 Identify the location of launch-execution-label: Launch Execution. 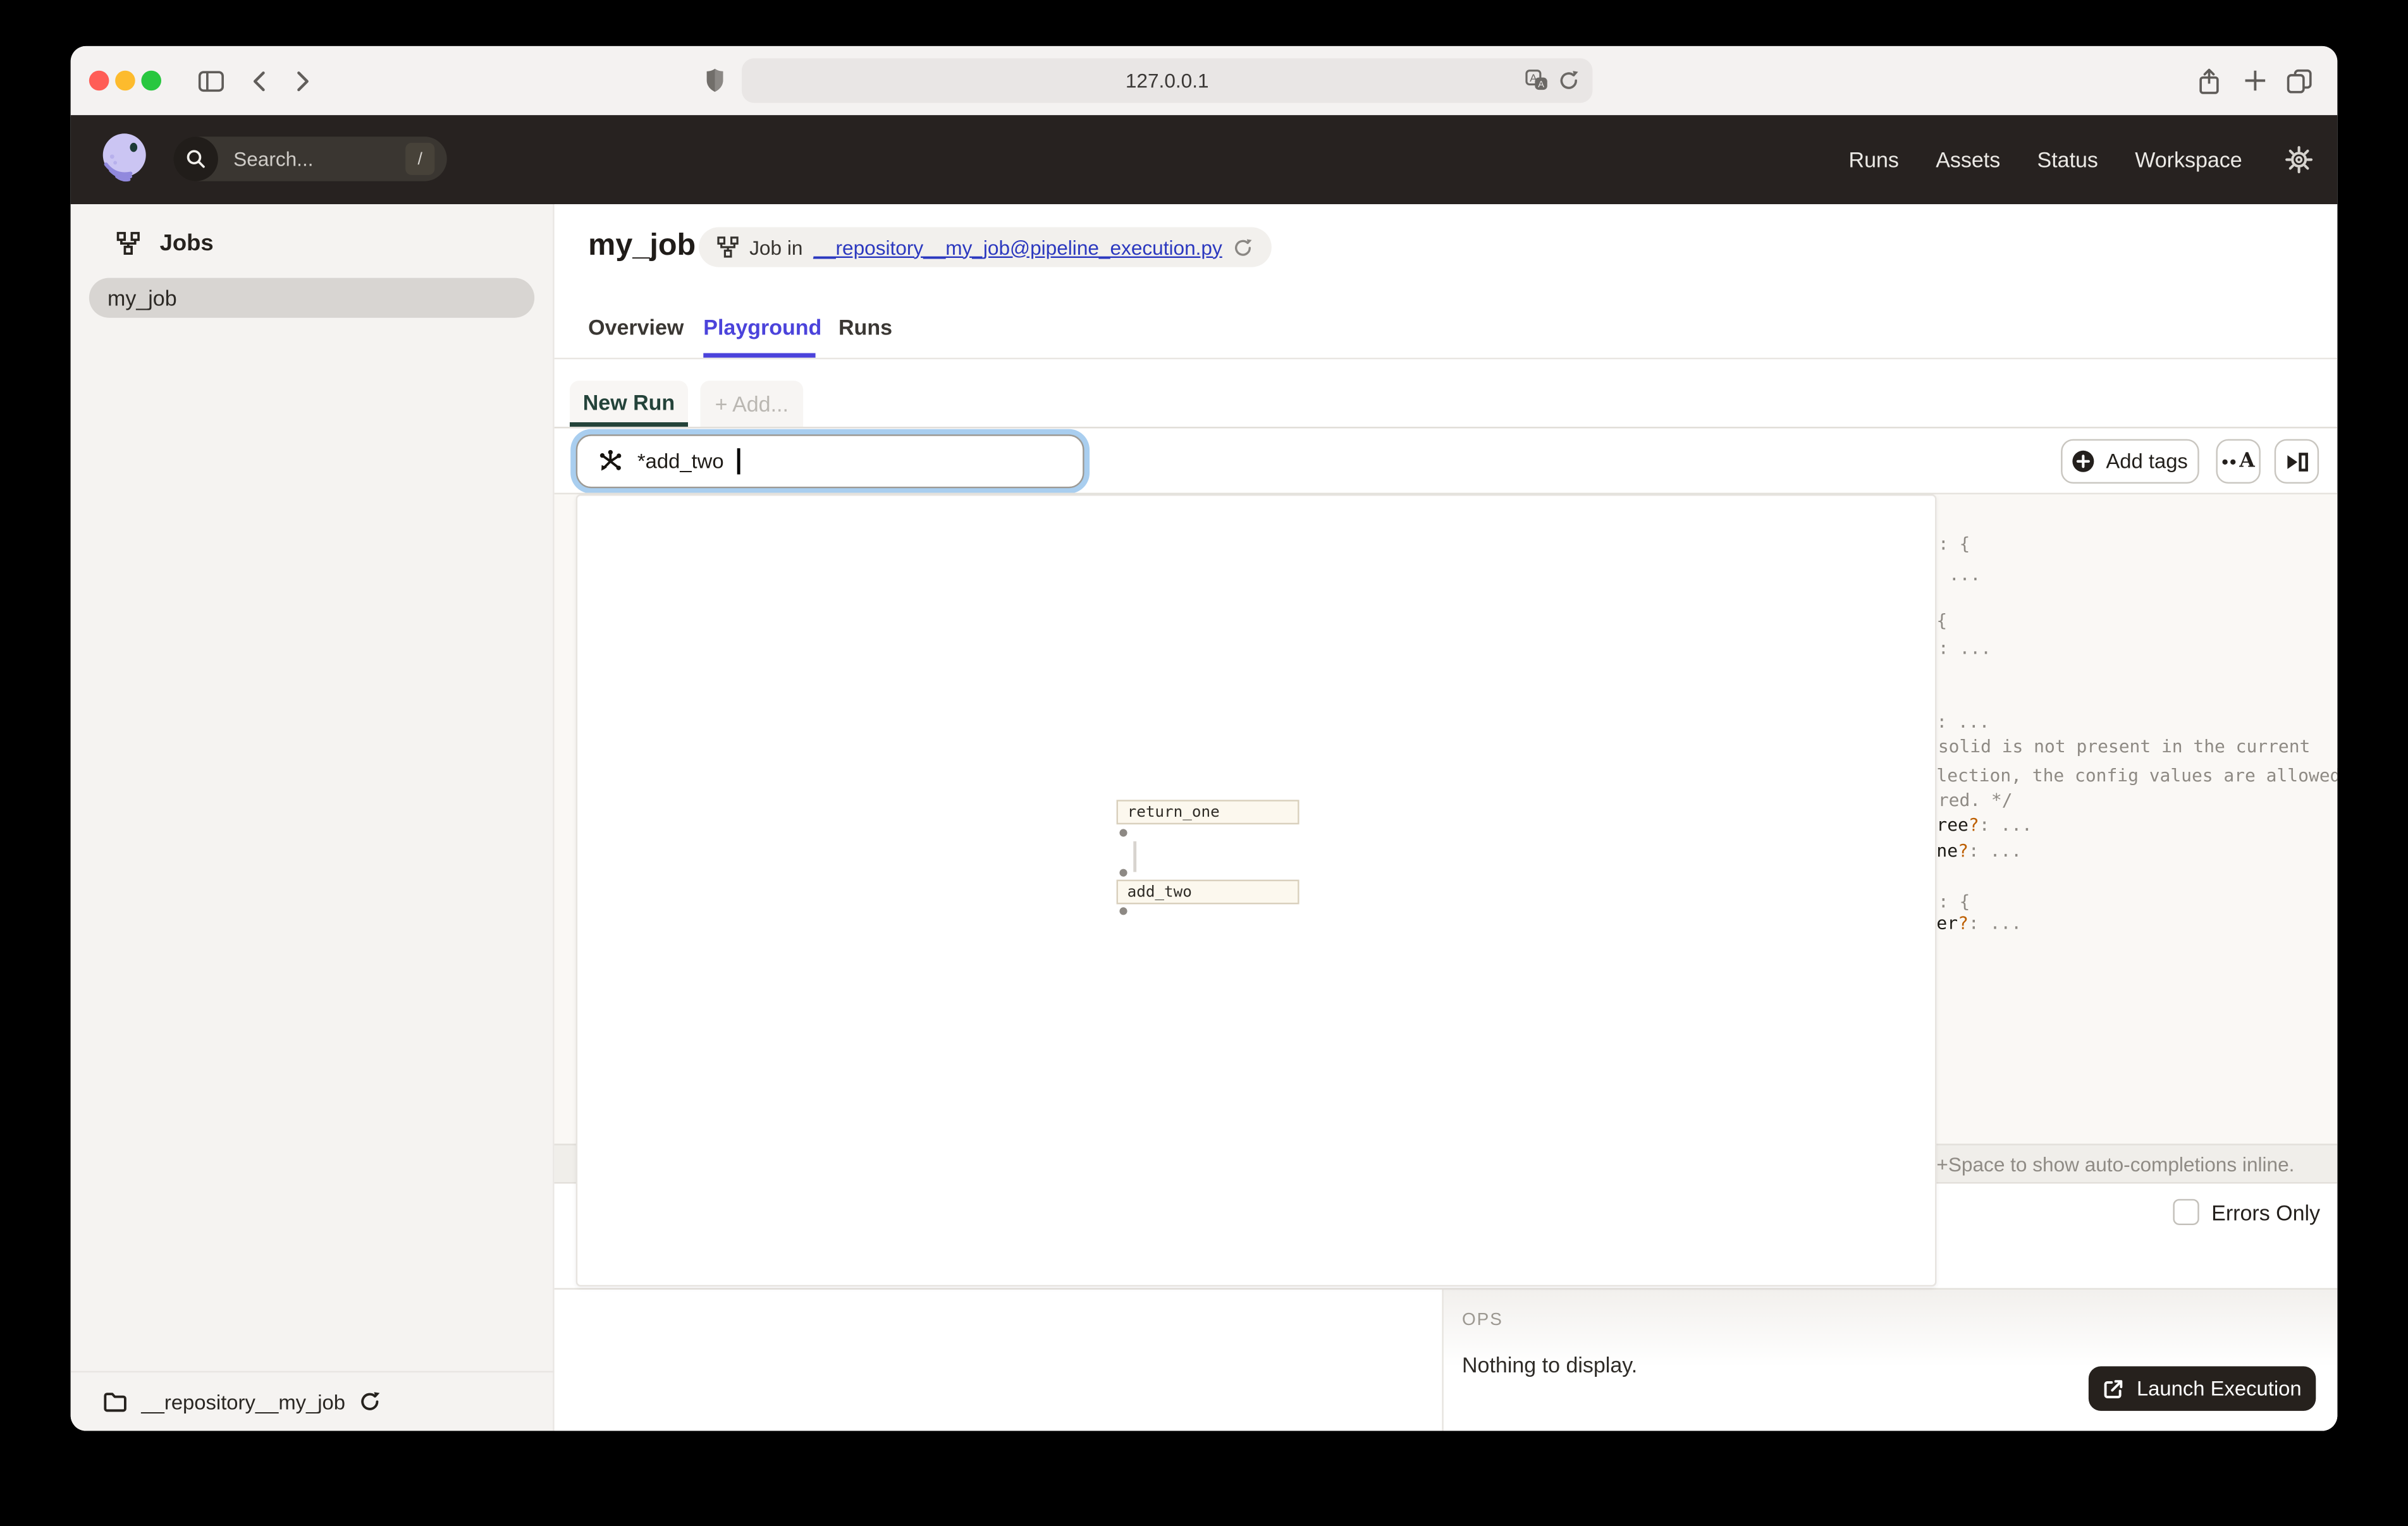
(2219, 1388).